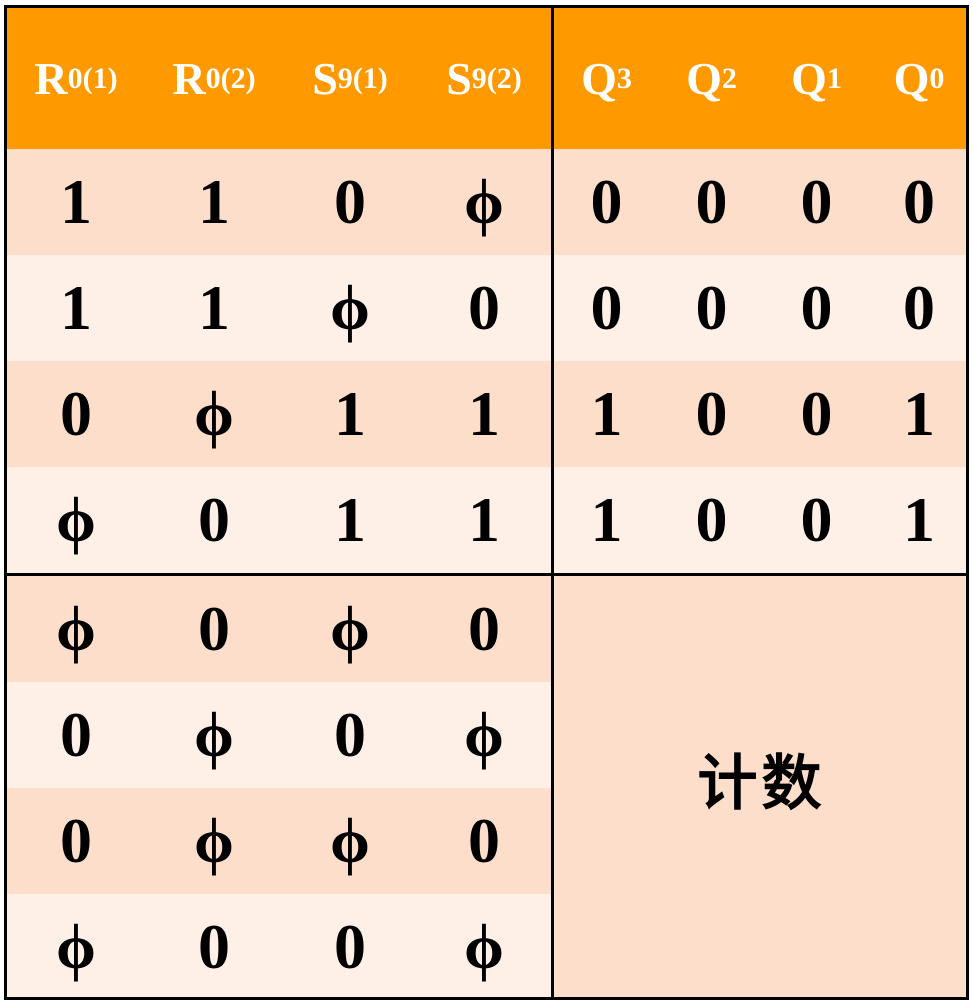 The height and width of the screenshot is (1004, 973). I want to click on header-output-2: Q1, so click(816, 78).